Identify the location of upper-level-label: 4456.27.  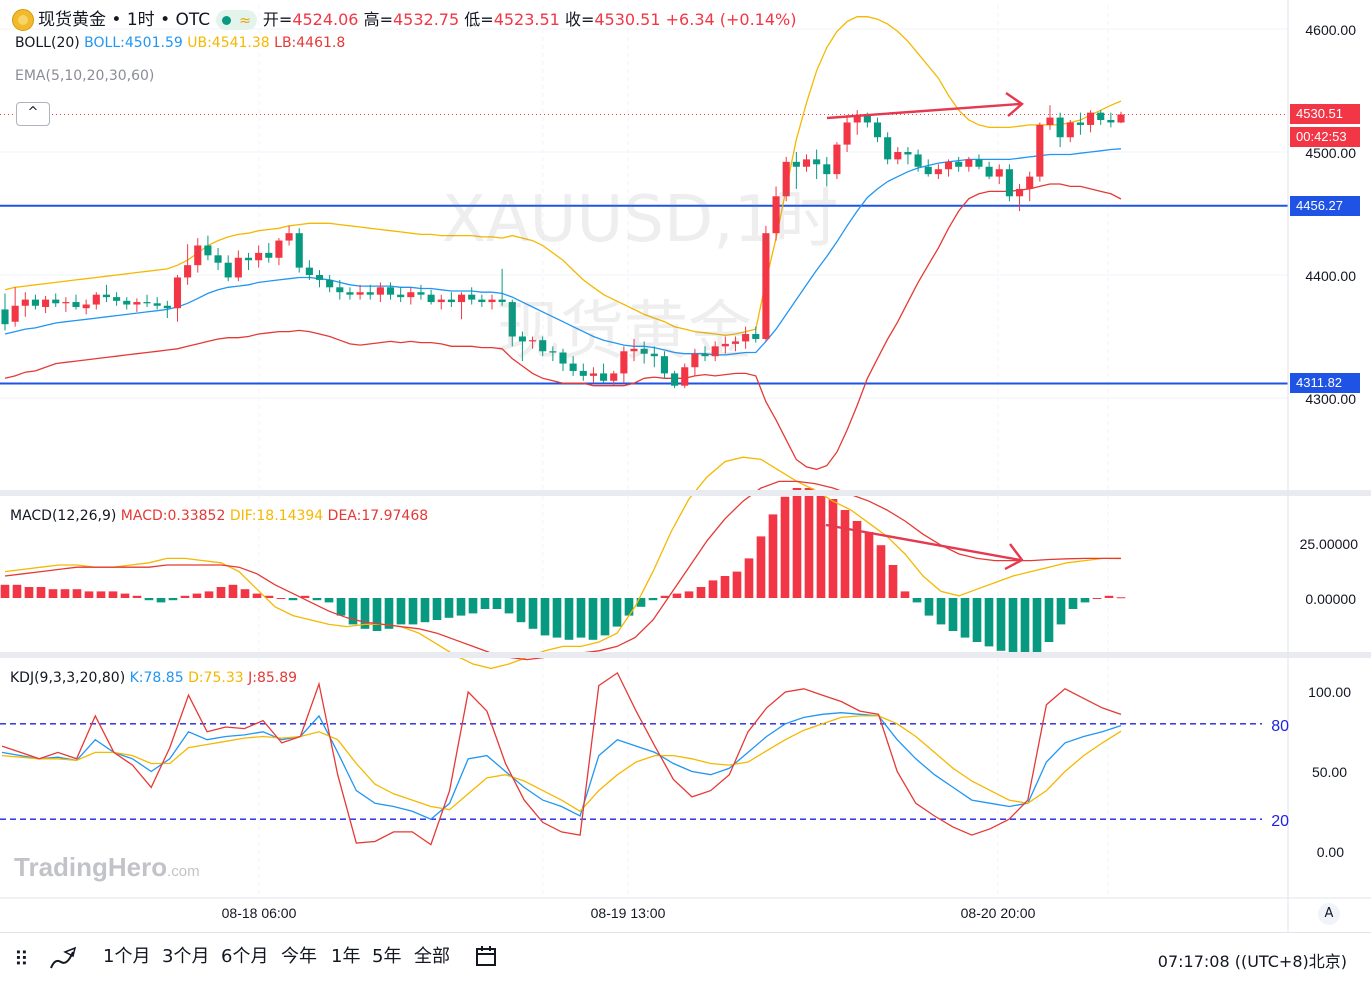
(1325, 206).